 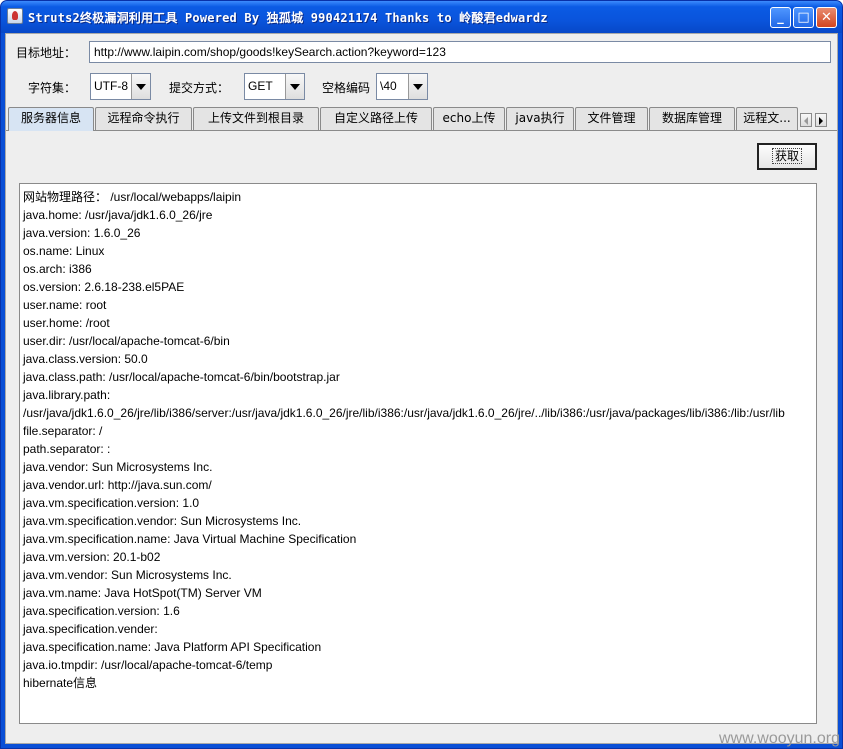 What do you see at coordinates (51, 119) in the screenshot?
I see `tab-server-info: 服务器信息` at bounding box center [51, 119].